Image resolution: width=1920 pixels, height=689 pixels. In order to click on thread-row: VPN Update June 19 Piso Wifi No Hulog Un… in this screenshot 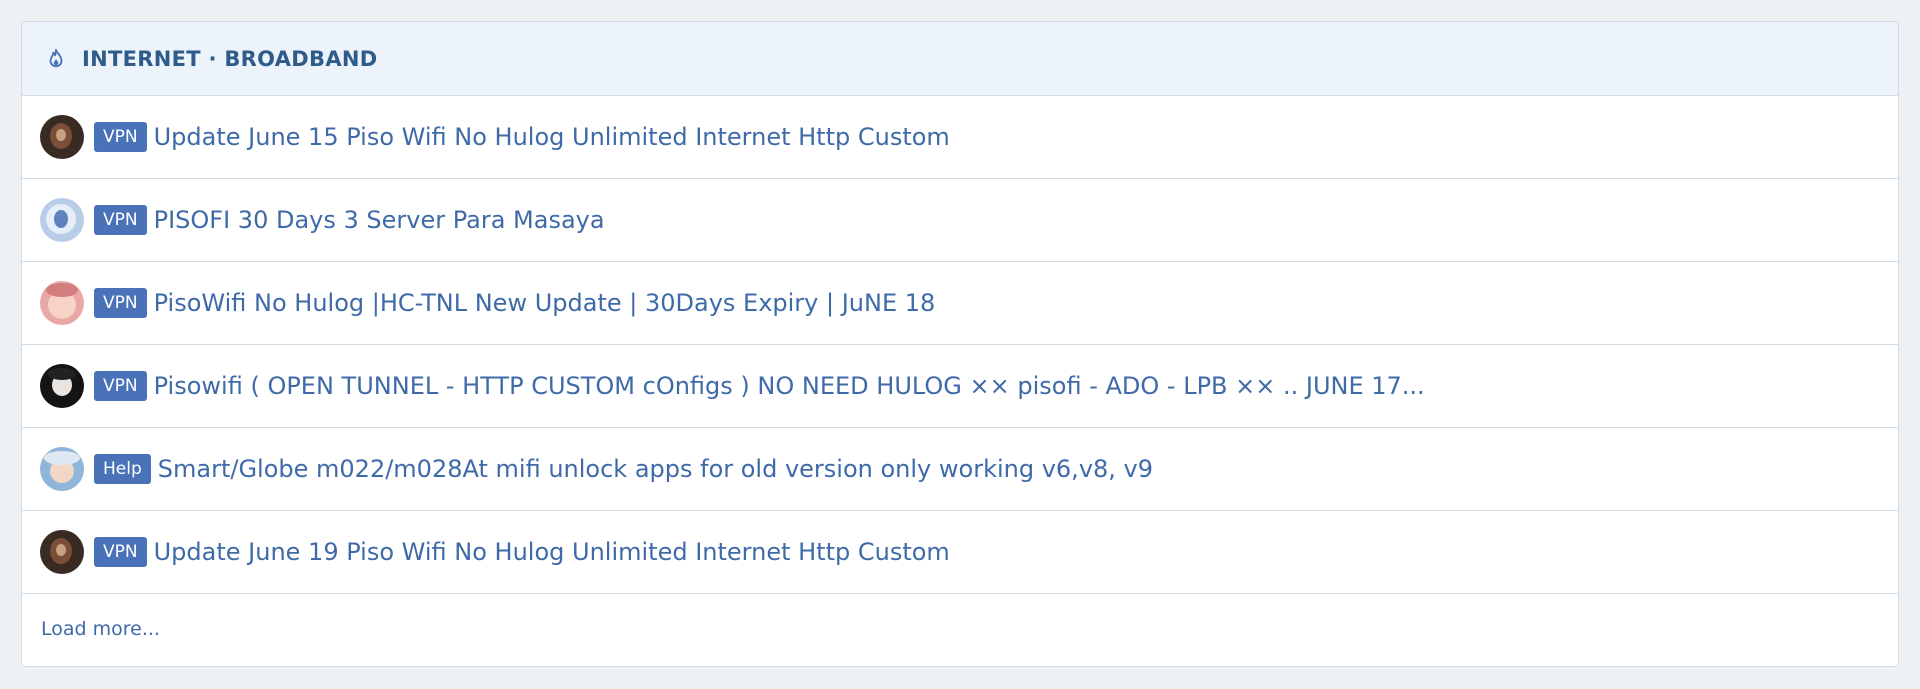, I will do `click(960, 552)`.